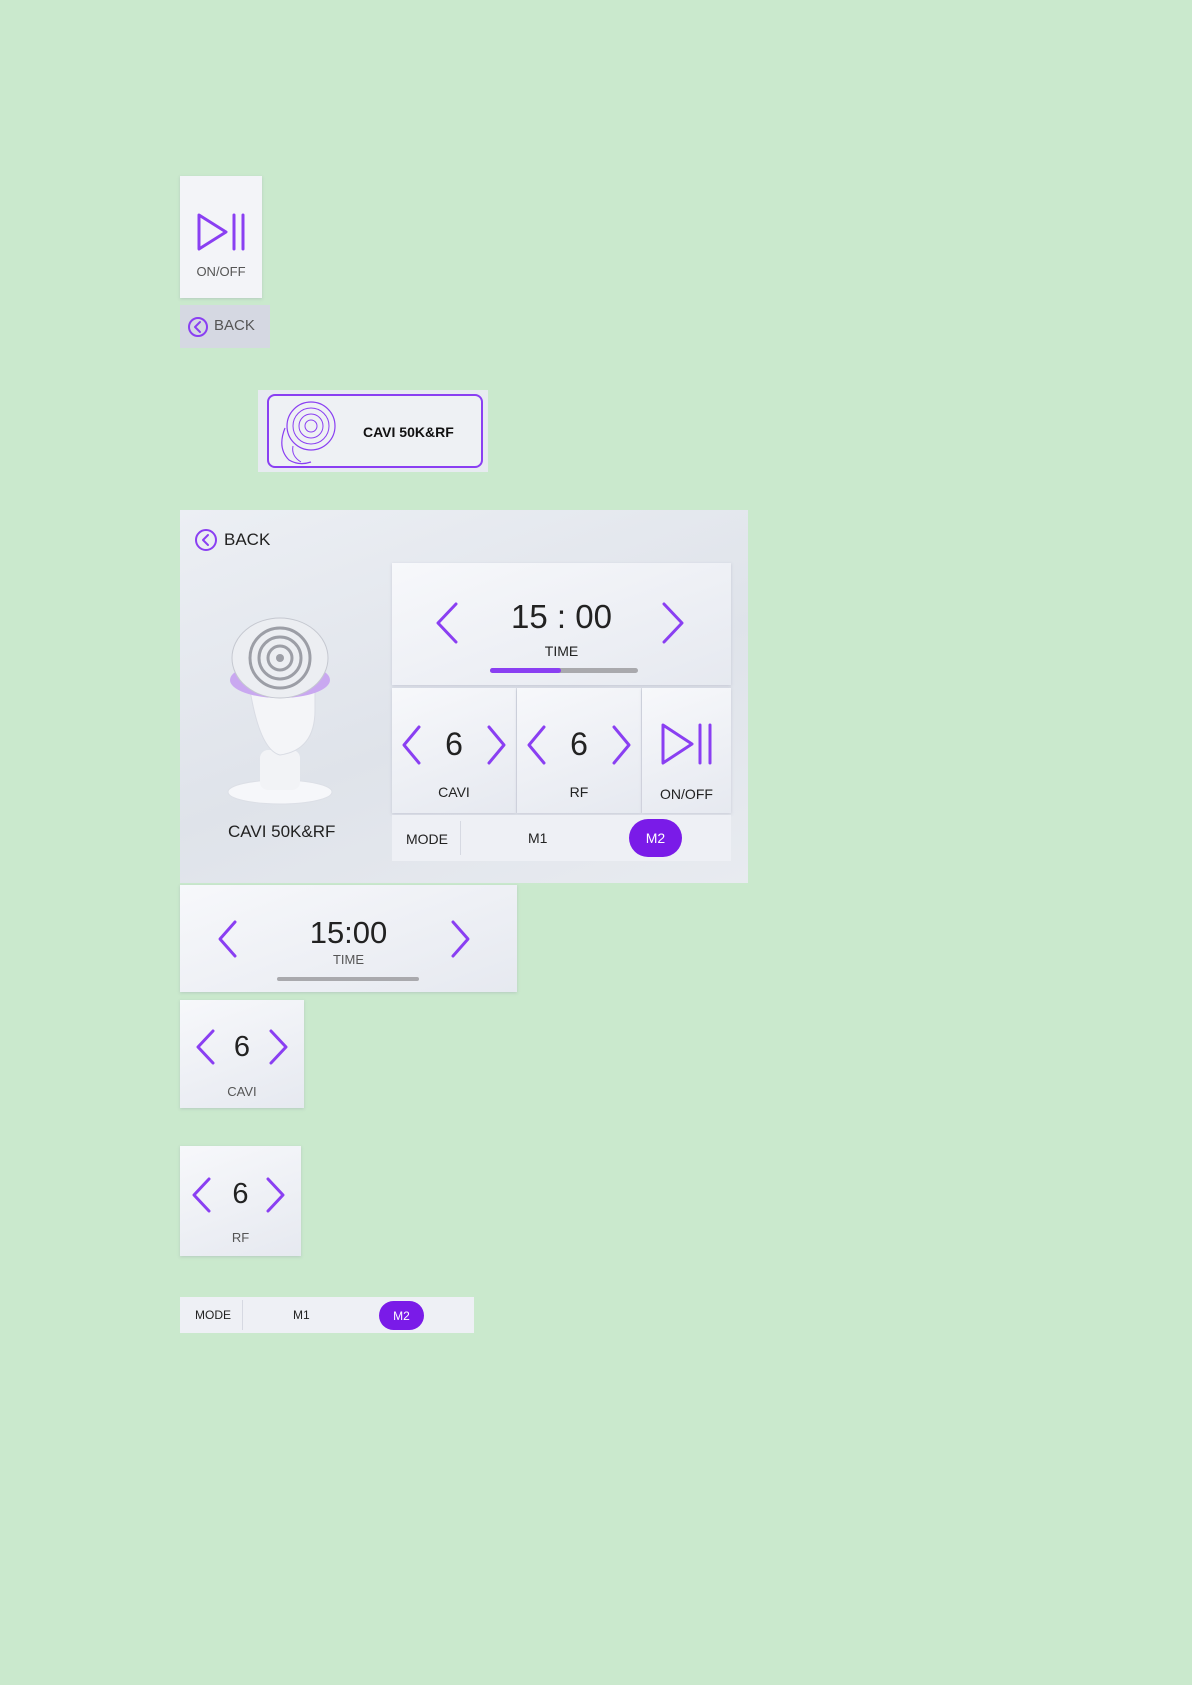  What do you see at coordinates (537, 838) in the screenshot?
I see `mode-option-m1: M1` at bounding box center [537, 838].